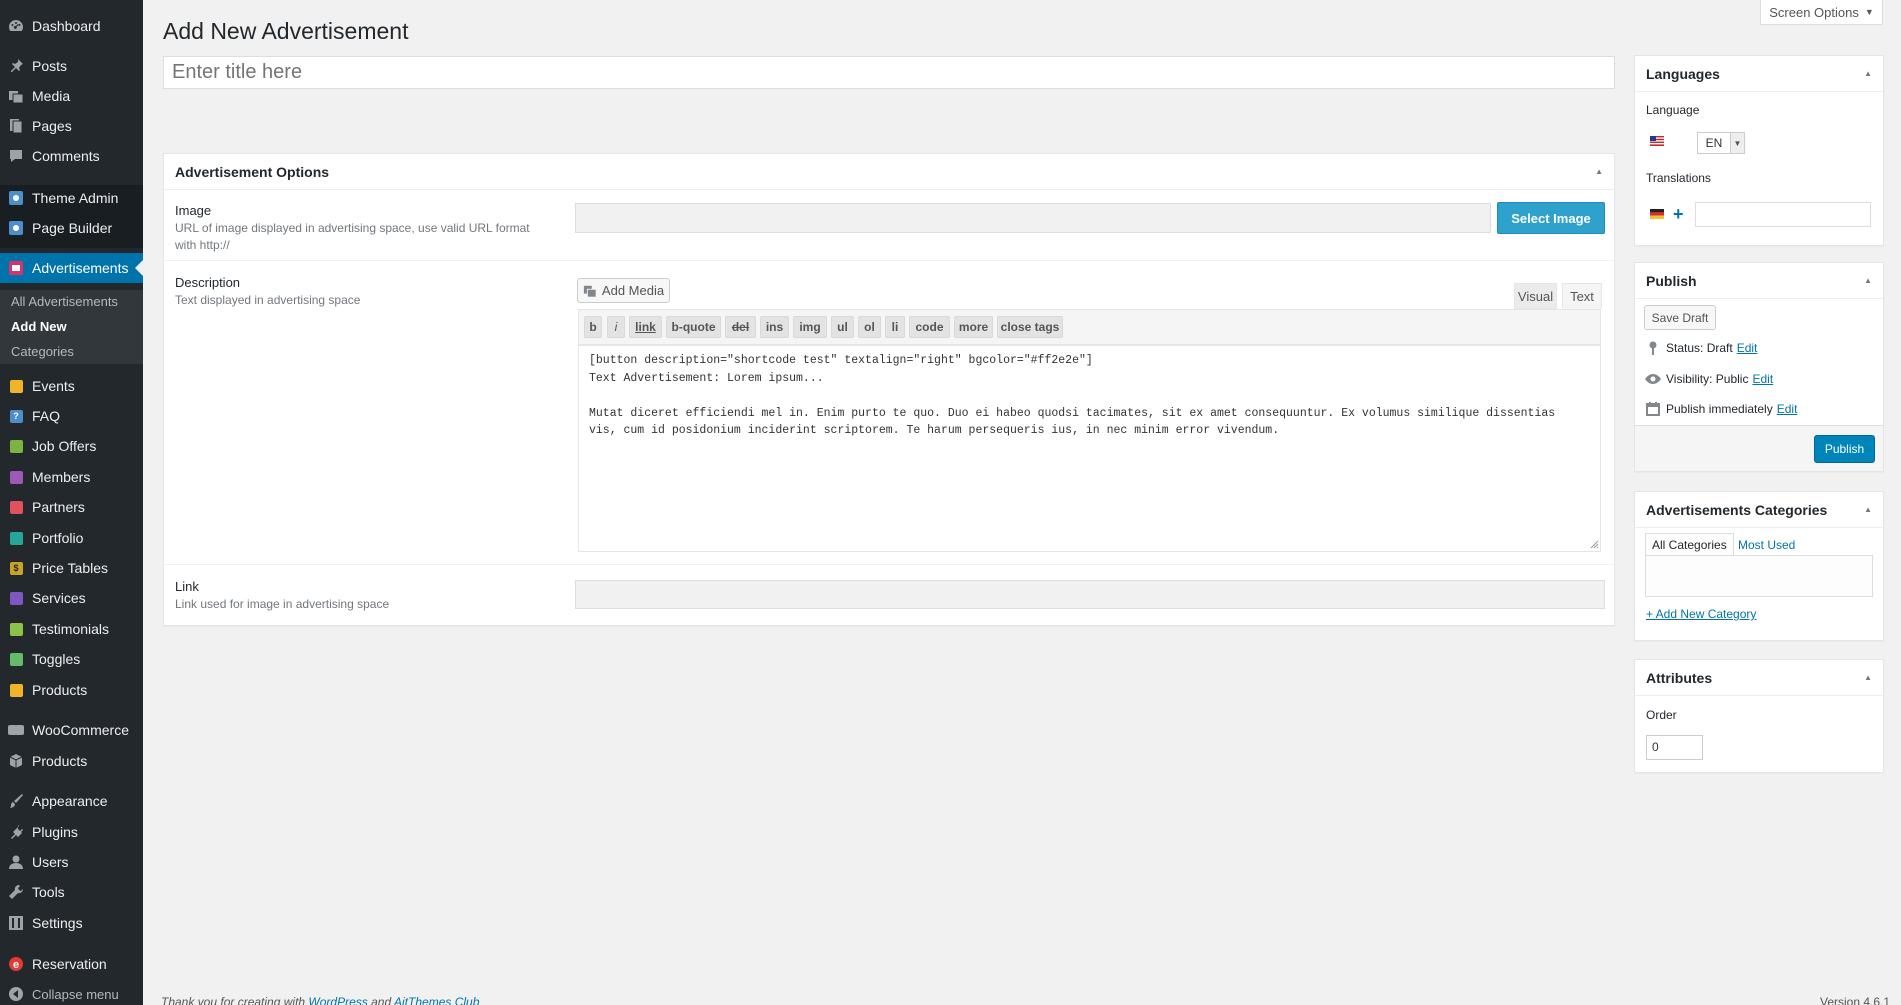 This screenshot has height=1005, width=1901. Describe the element at coordinates (1844, 449) in the screenshot. I see `publish-button: Publish` at that location.